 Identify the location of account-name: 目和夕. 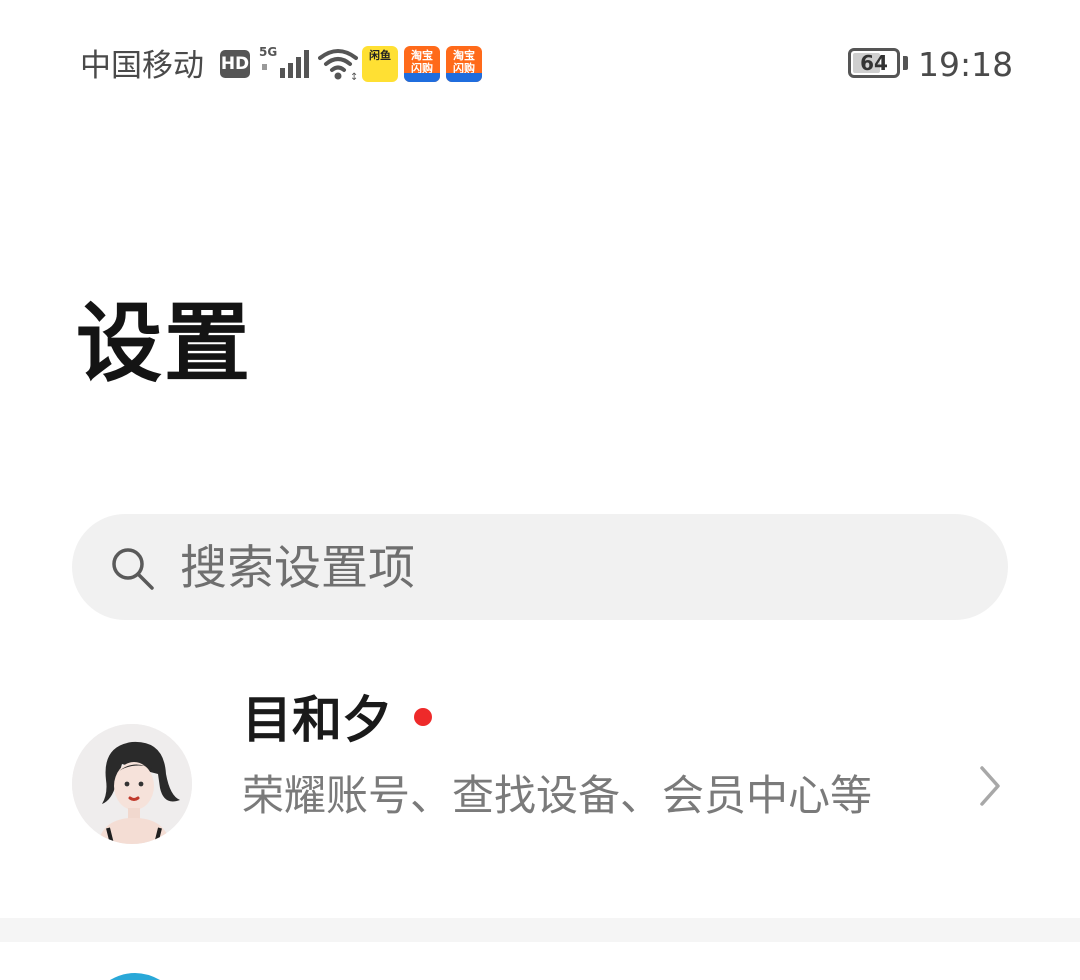
(317, 720).